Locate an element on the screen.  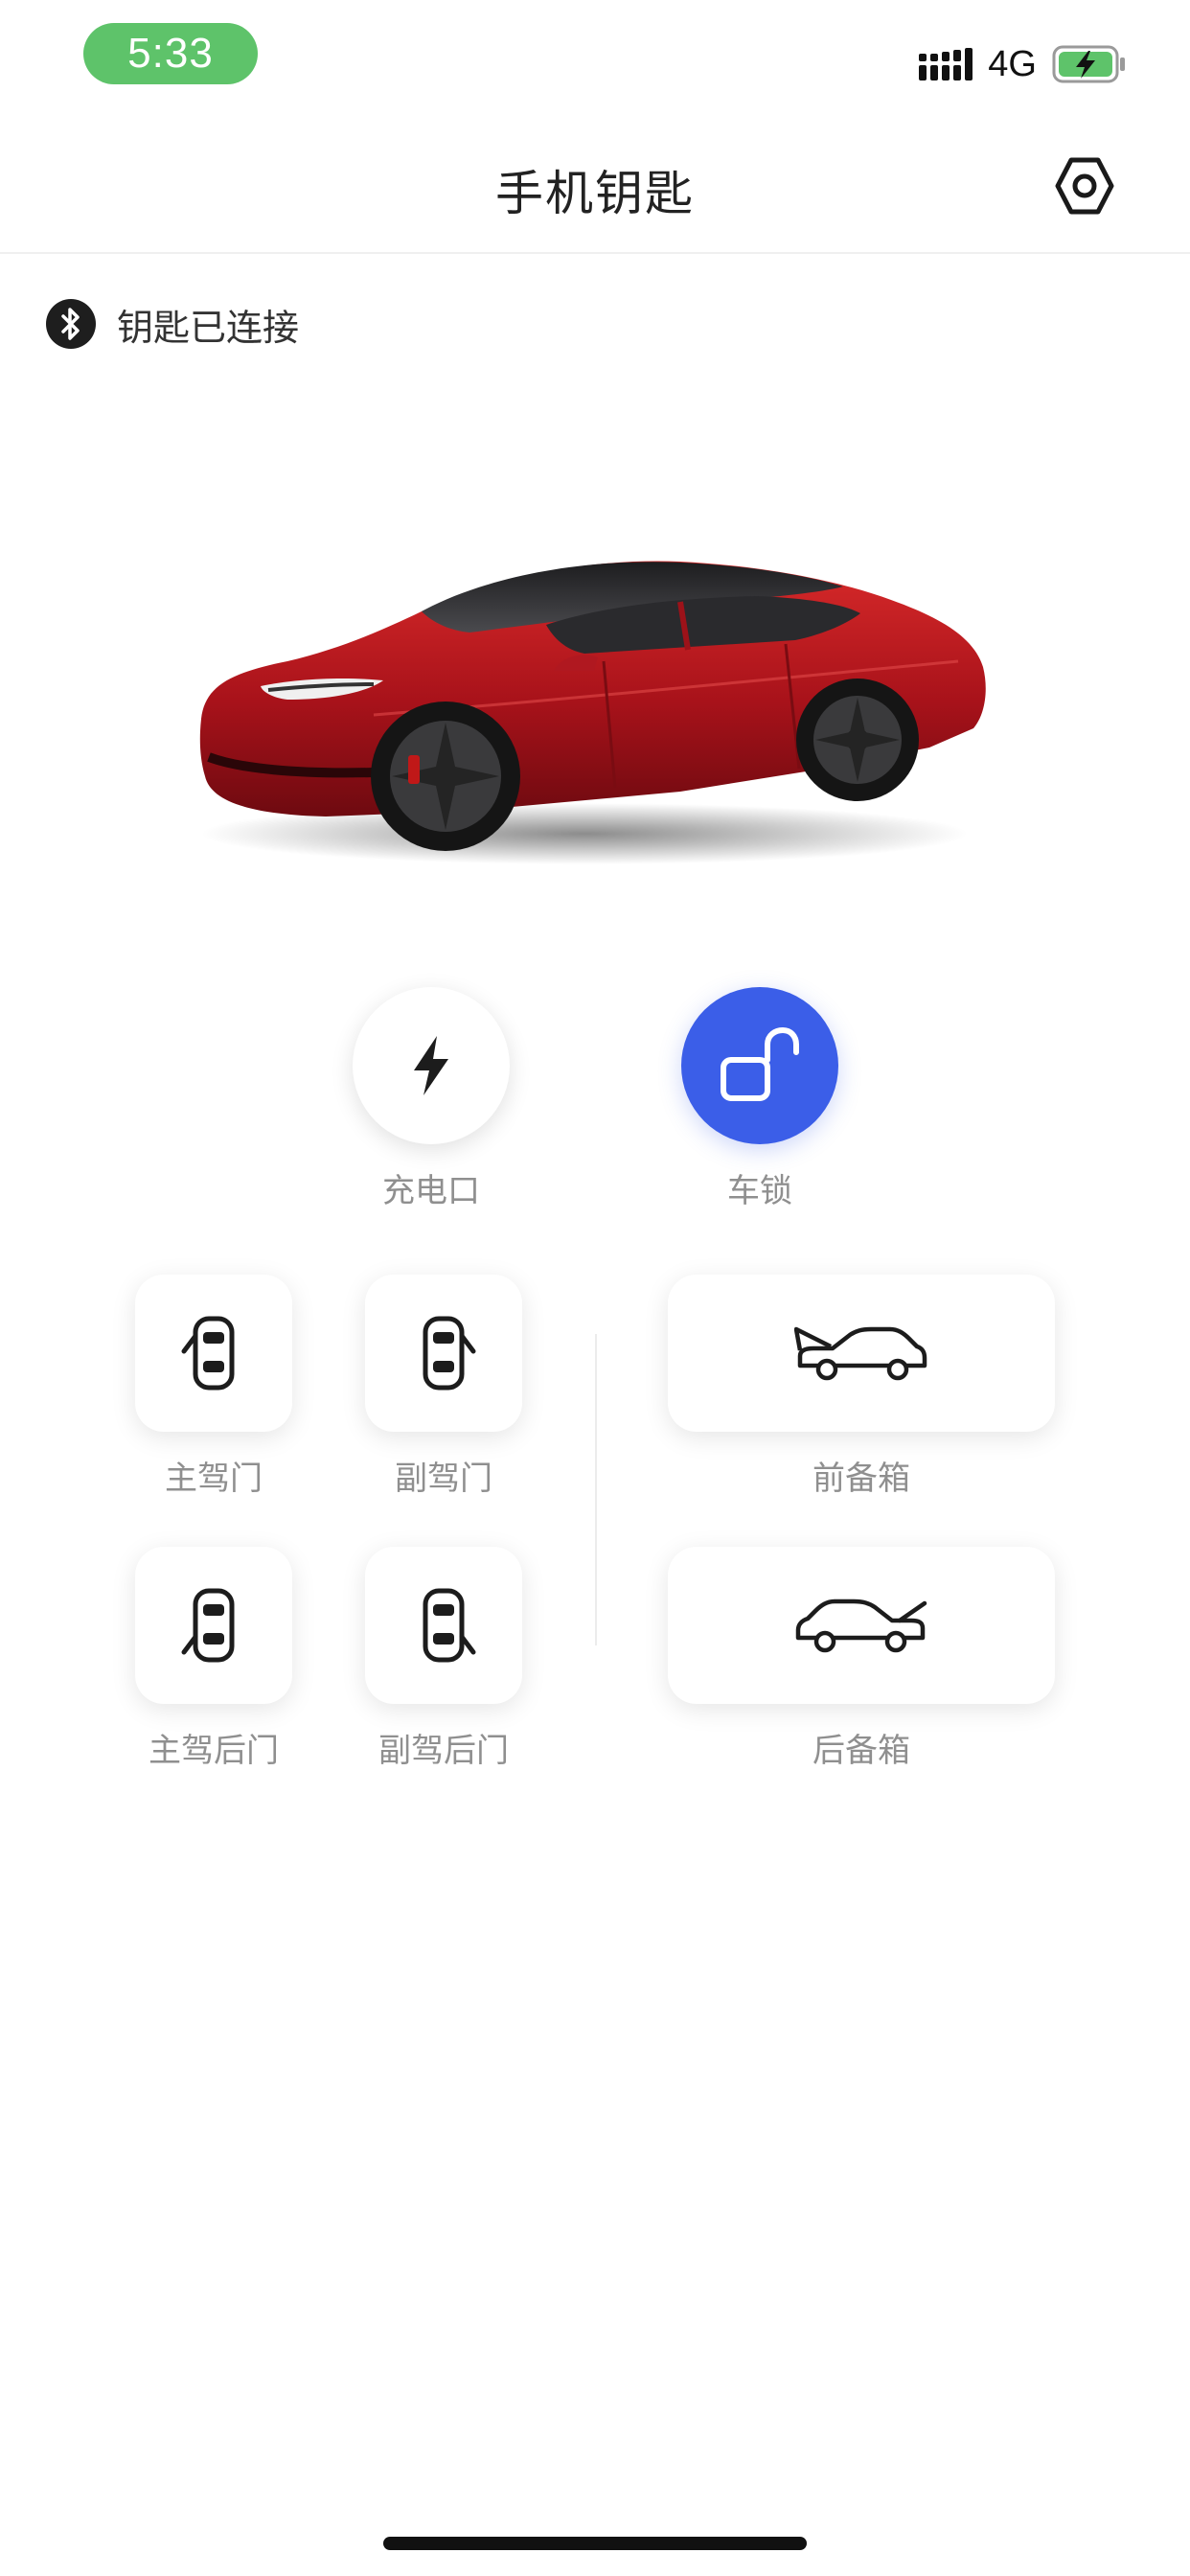
bluetooth-icon is located at coordinates (71, 324).